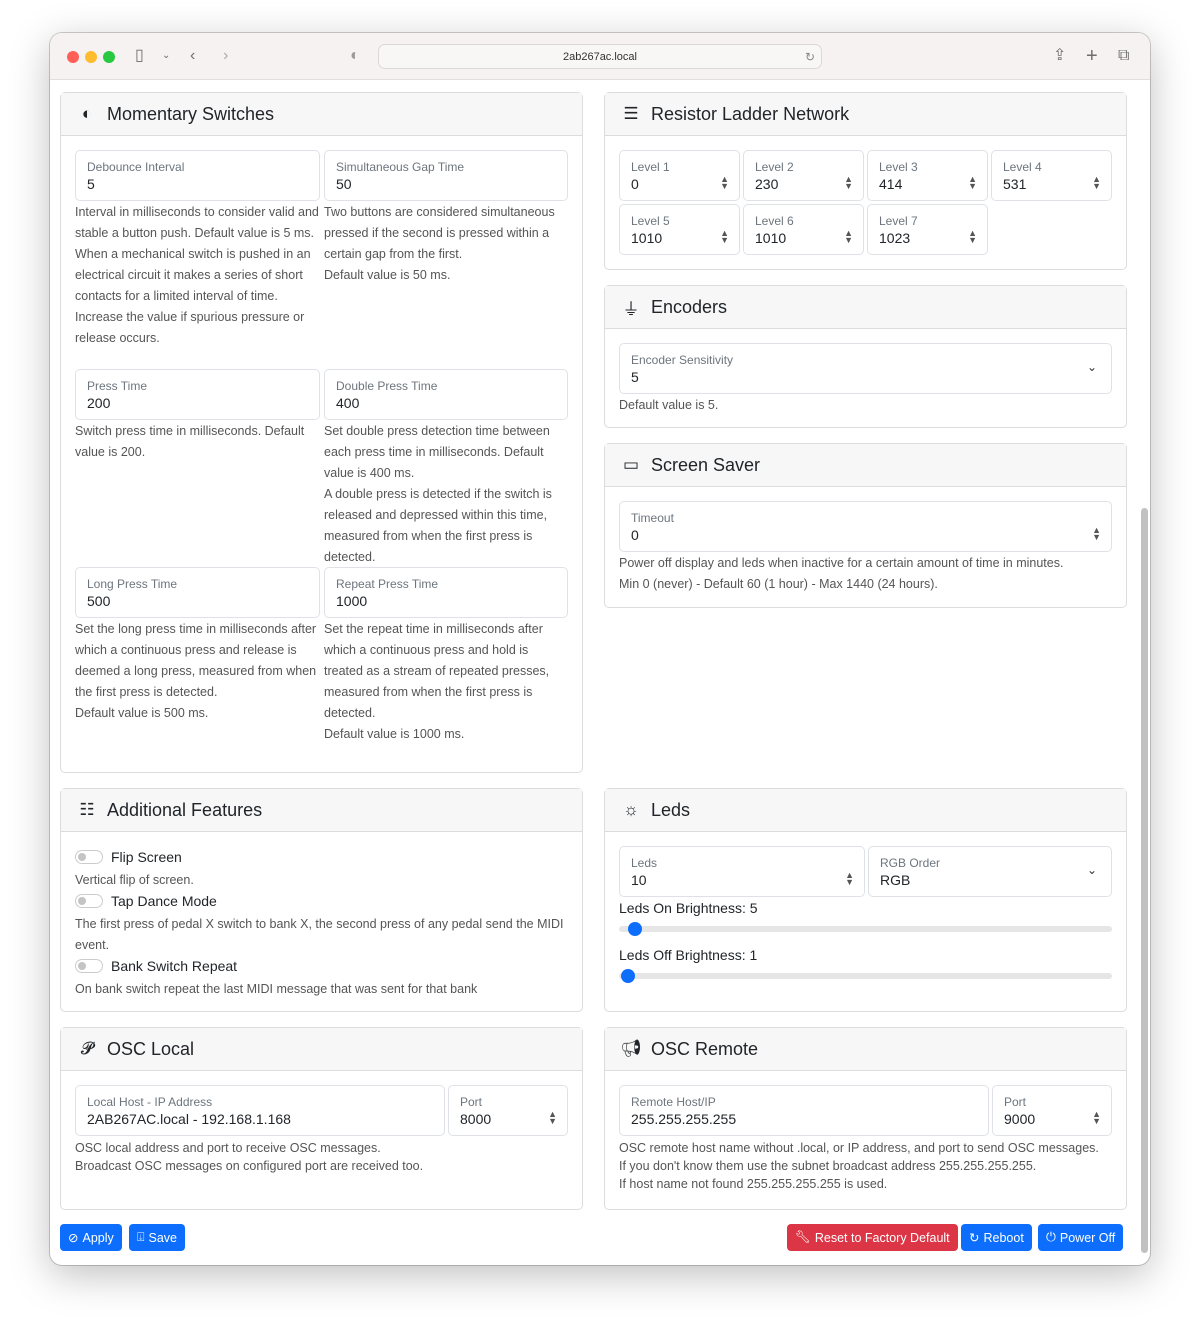  Describe the element at coordinates (139, 56) in the screenshot. I see `sidebar-icon: ▯` at that location.